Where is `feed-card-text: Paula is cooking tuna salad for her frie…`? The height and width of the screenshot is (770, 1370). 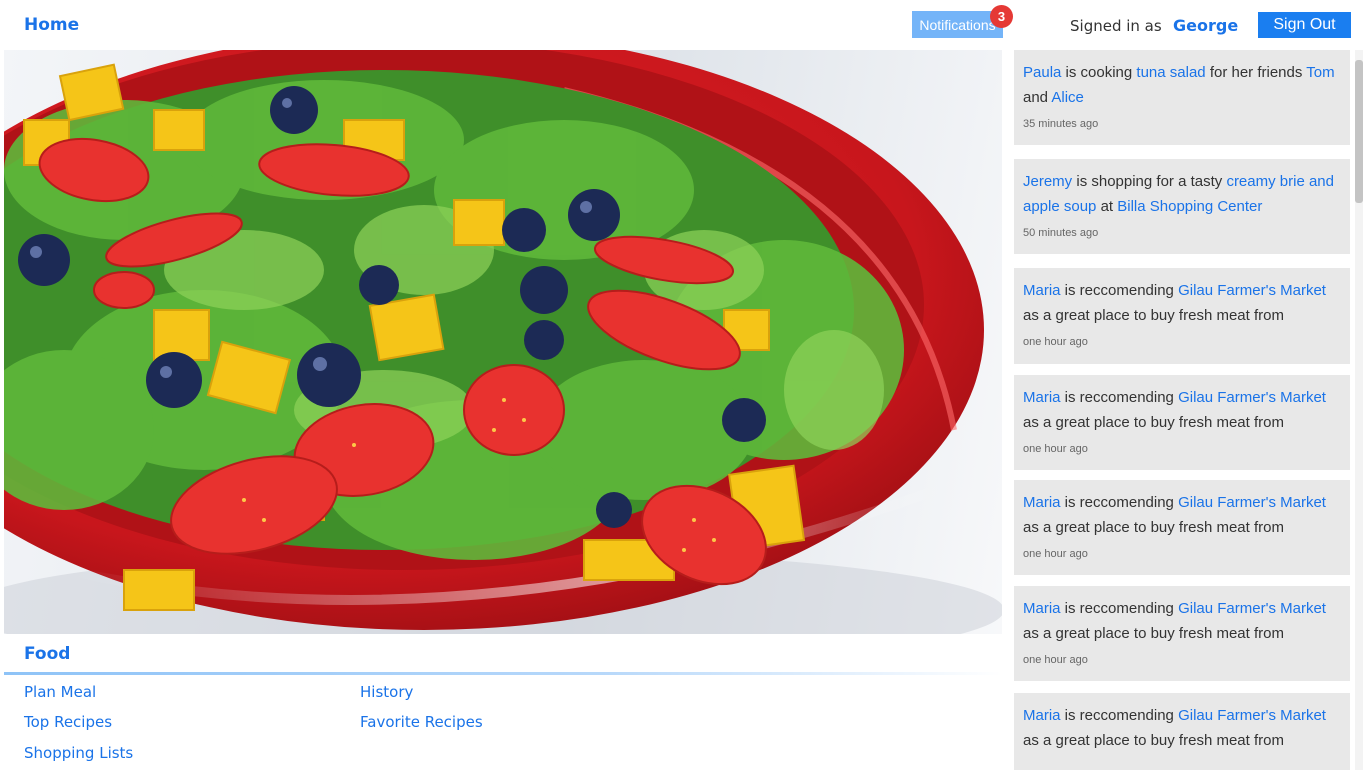
feed-card-text: Paula is cooking tuna salad for her frie… is located at coordinates (1182, 85).